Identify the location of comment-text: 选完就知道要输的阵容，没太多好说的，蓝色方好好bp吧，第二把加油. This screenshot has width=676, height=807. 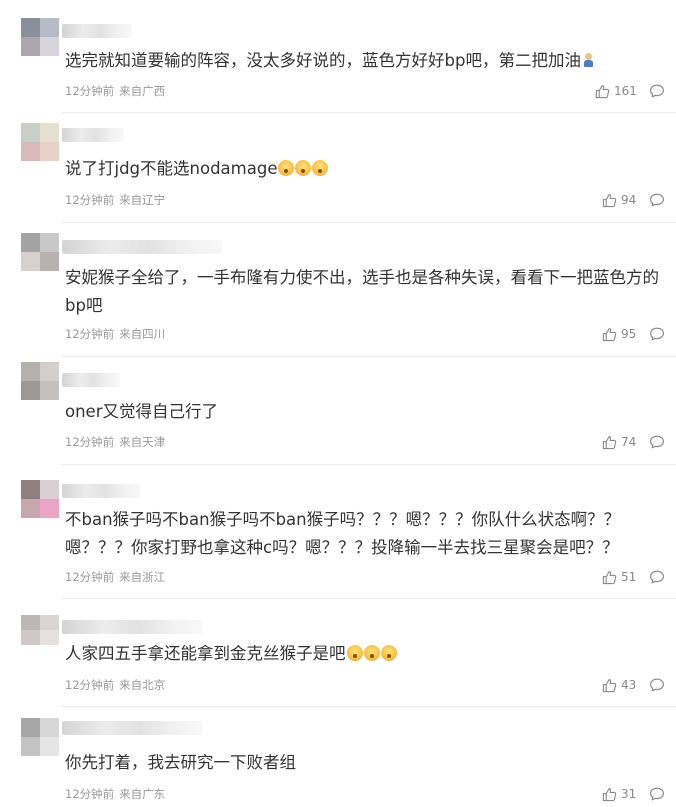
(365, 61).